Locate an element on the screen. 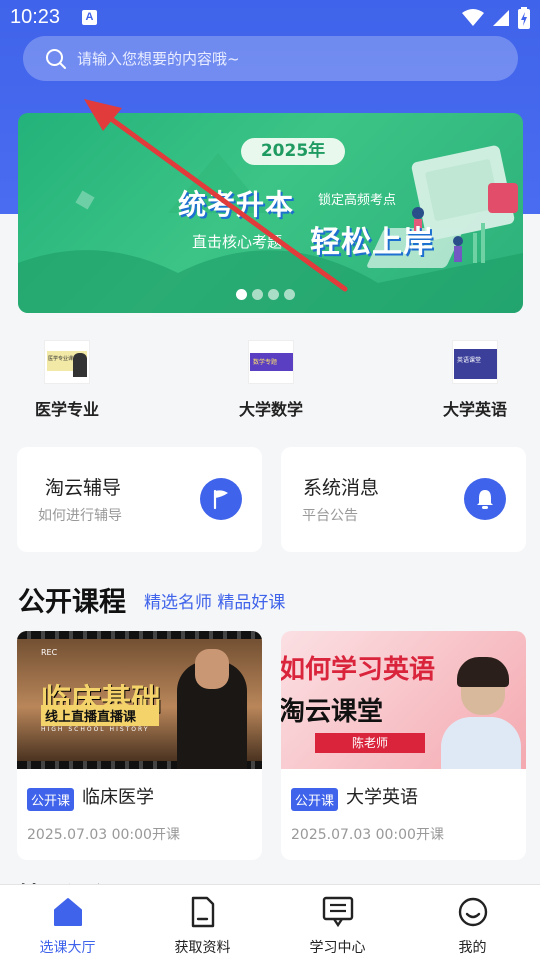 The image size is (540, 960). tab-course-hall: 选课大厅 is located at coordinates (67, 922).